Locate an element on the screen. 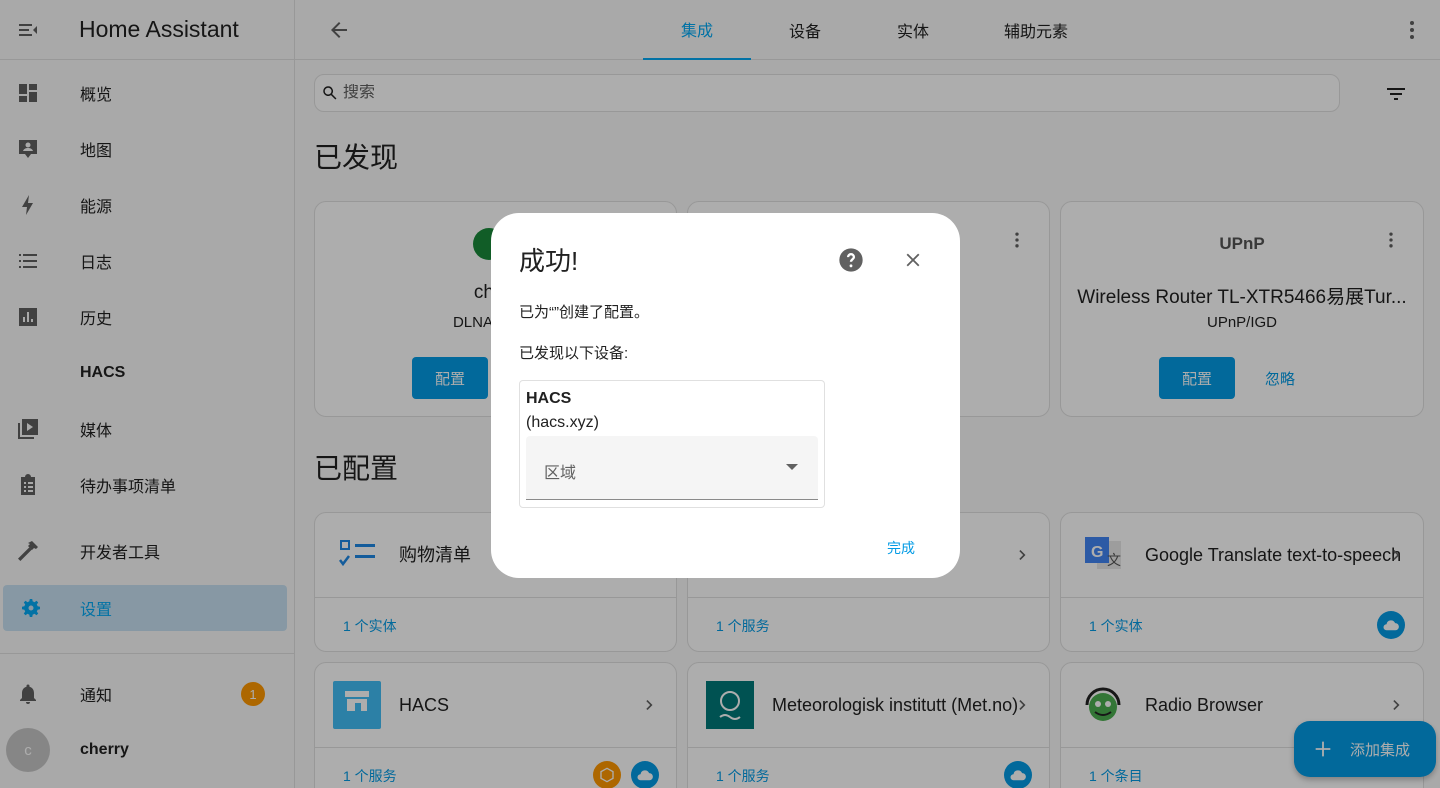  area-select: 区域 is located at coordinates (672, 468).